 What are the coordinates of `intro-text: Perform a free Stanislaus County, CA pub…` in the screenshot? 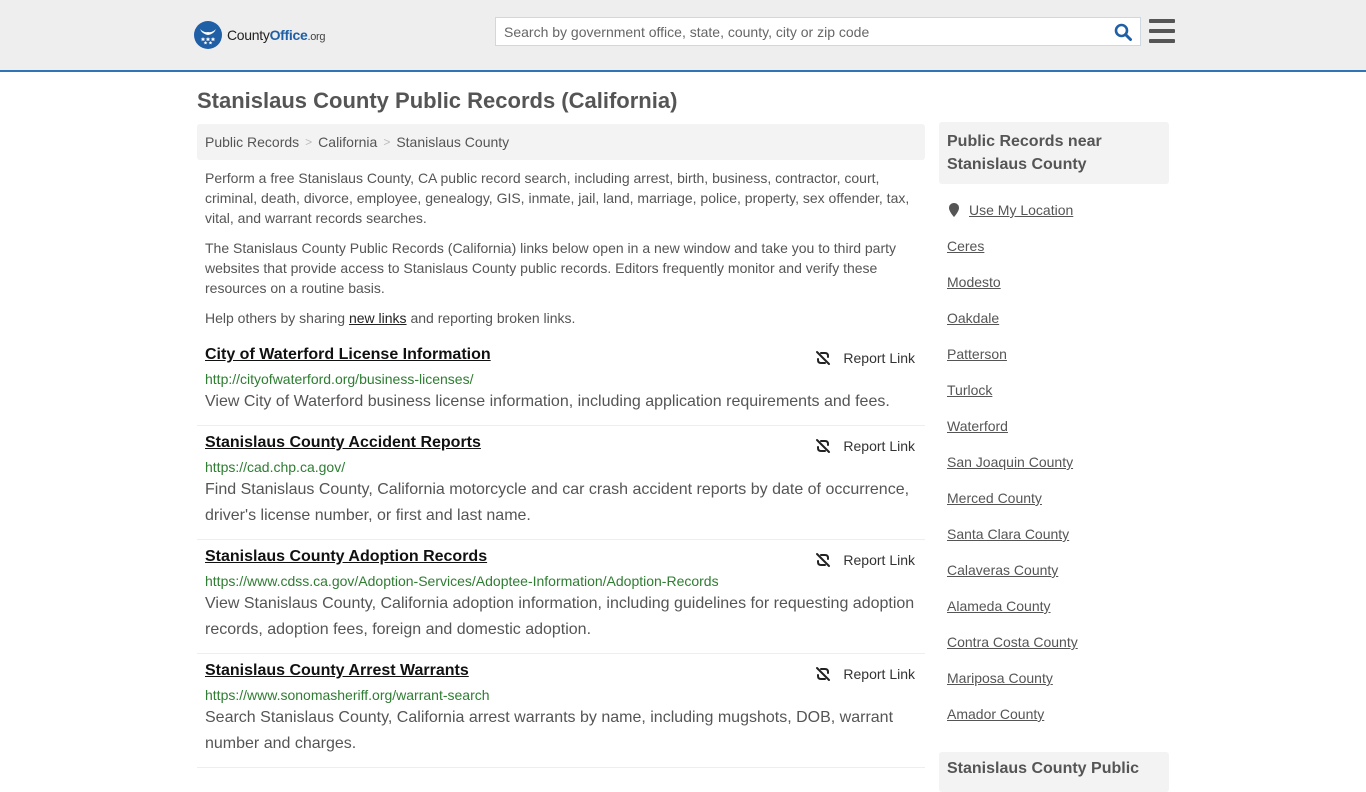 It's located at (561, 244).